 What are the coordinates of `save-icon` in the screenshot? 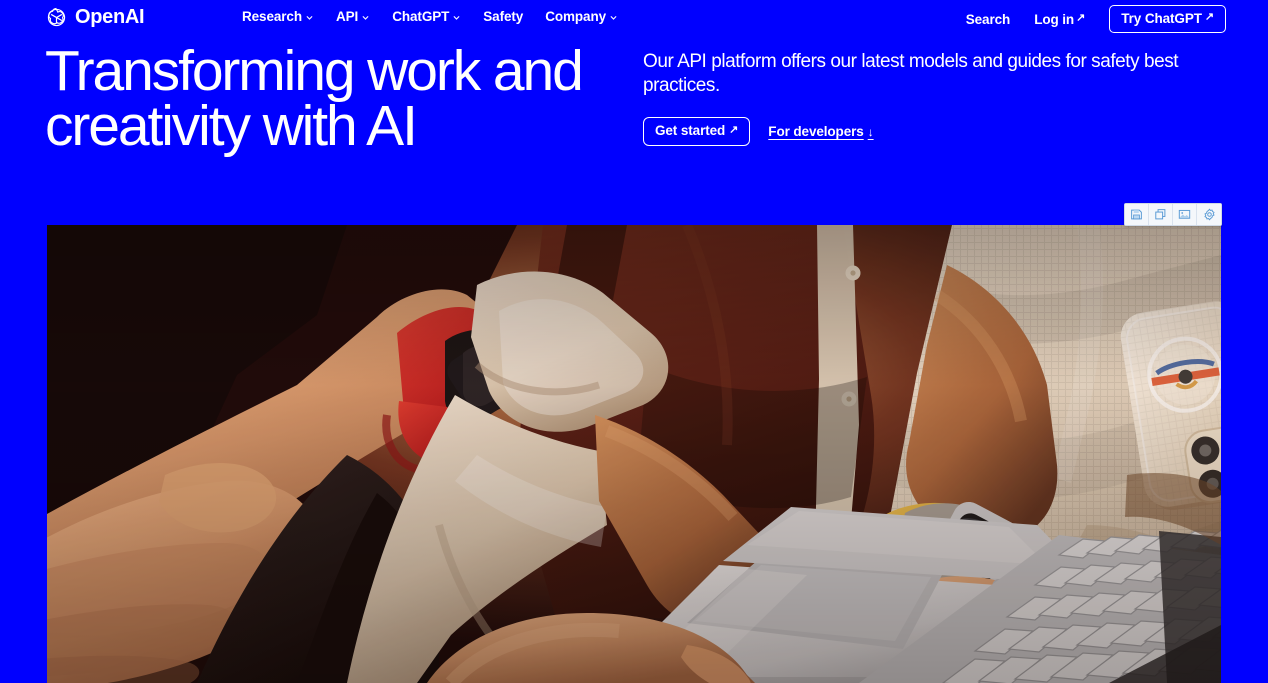 It's located at (1136, 214).